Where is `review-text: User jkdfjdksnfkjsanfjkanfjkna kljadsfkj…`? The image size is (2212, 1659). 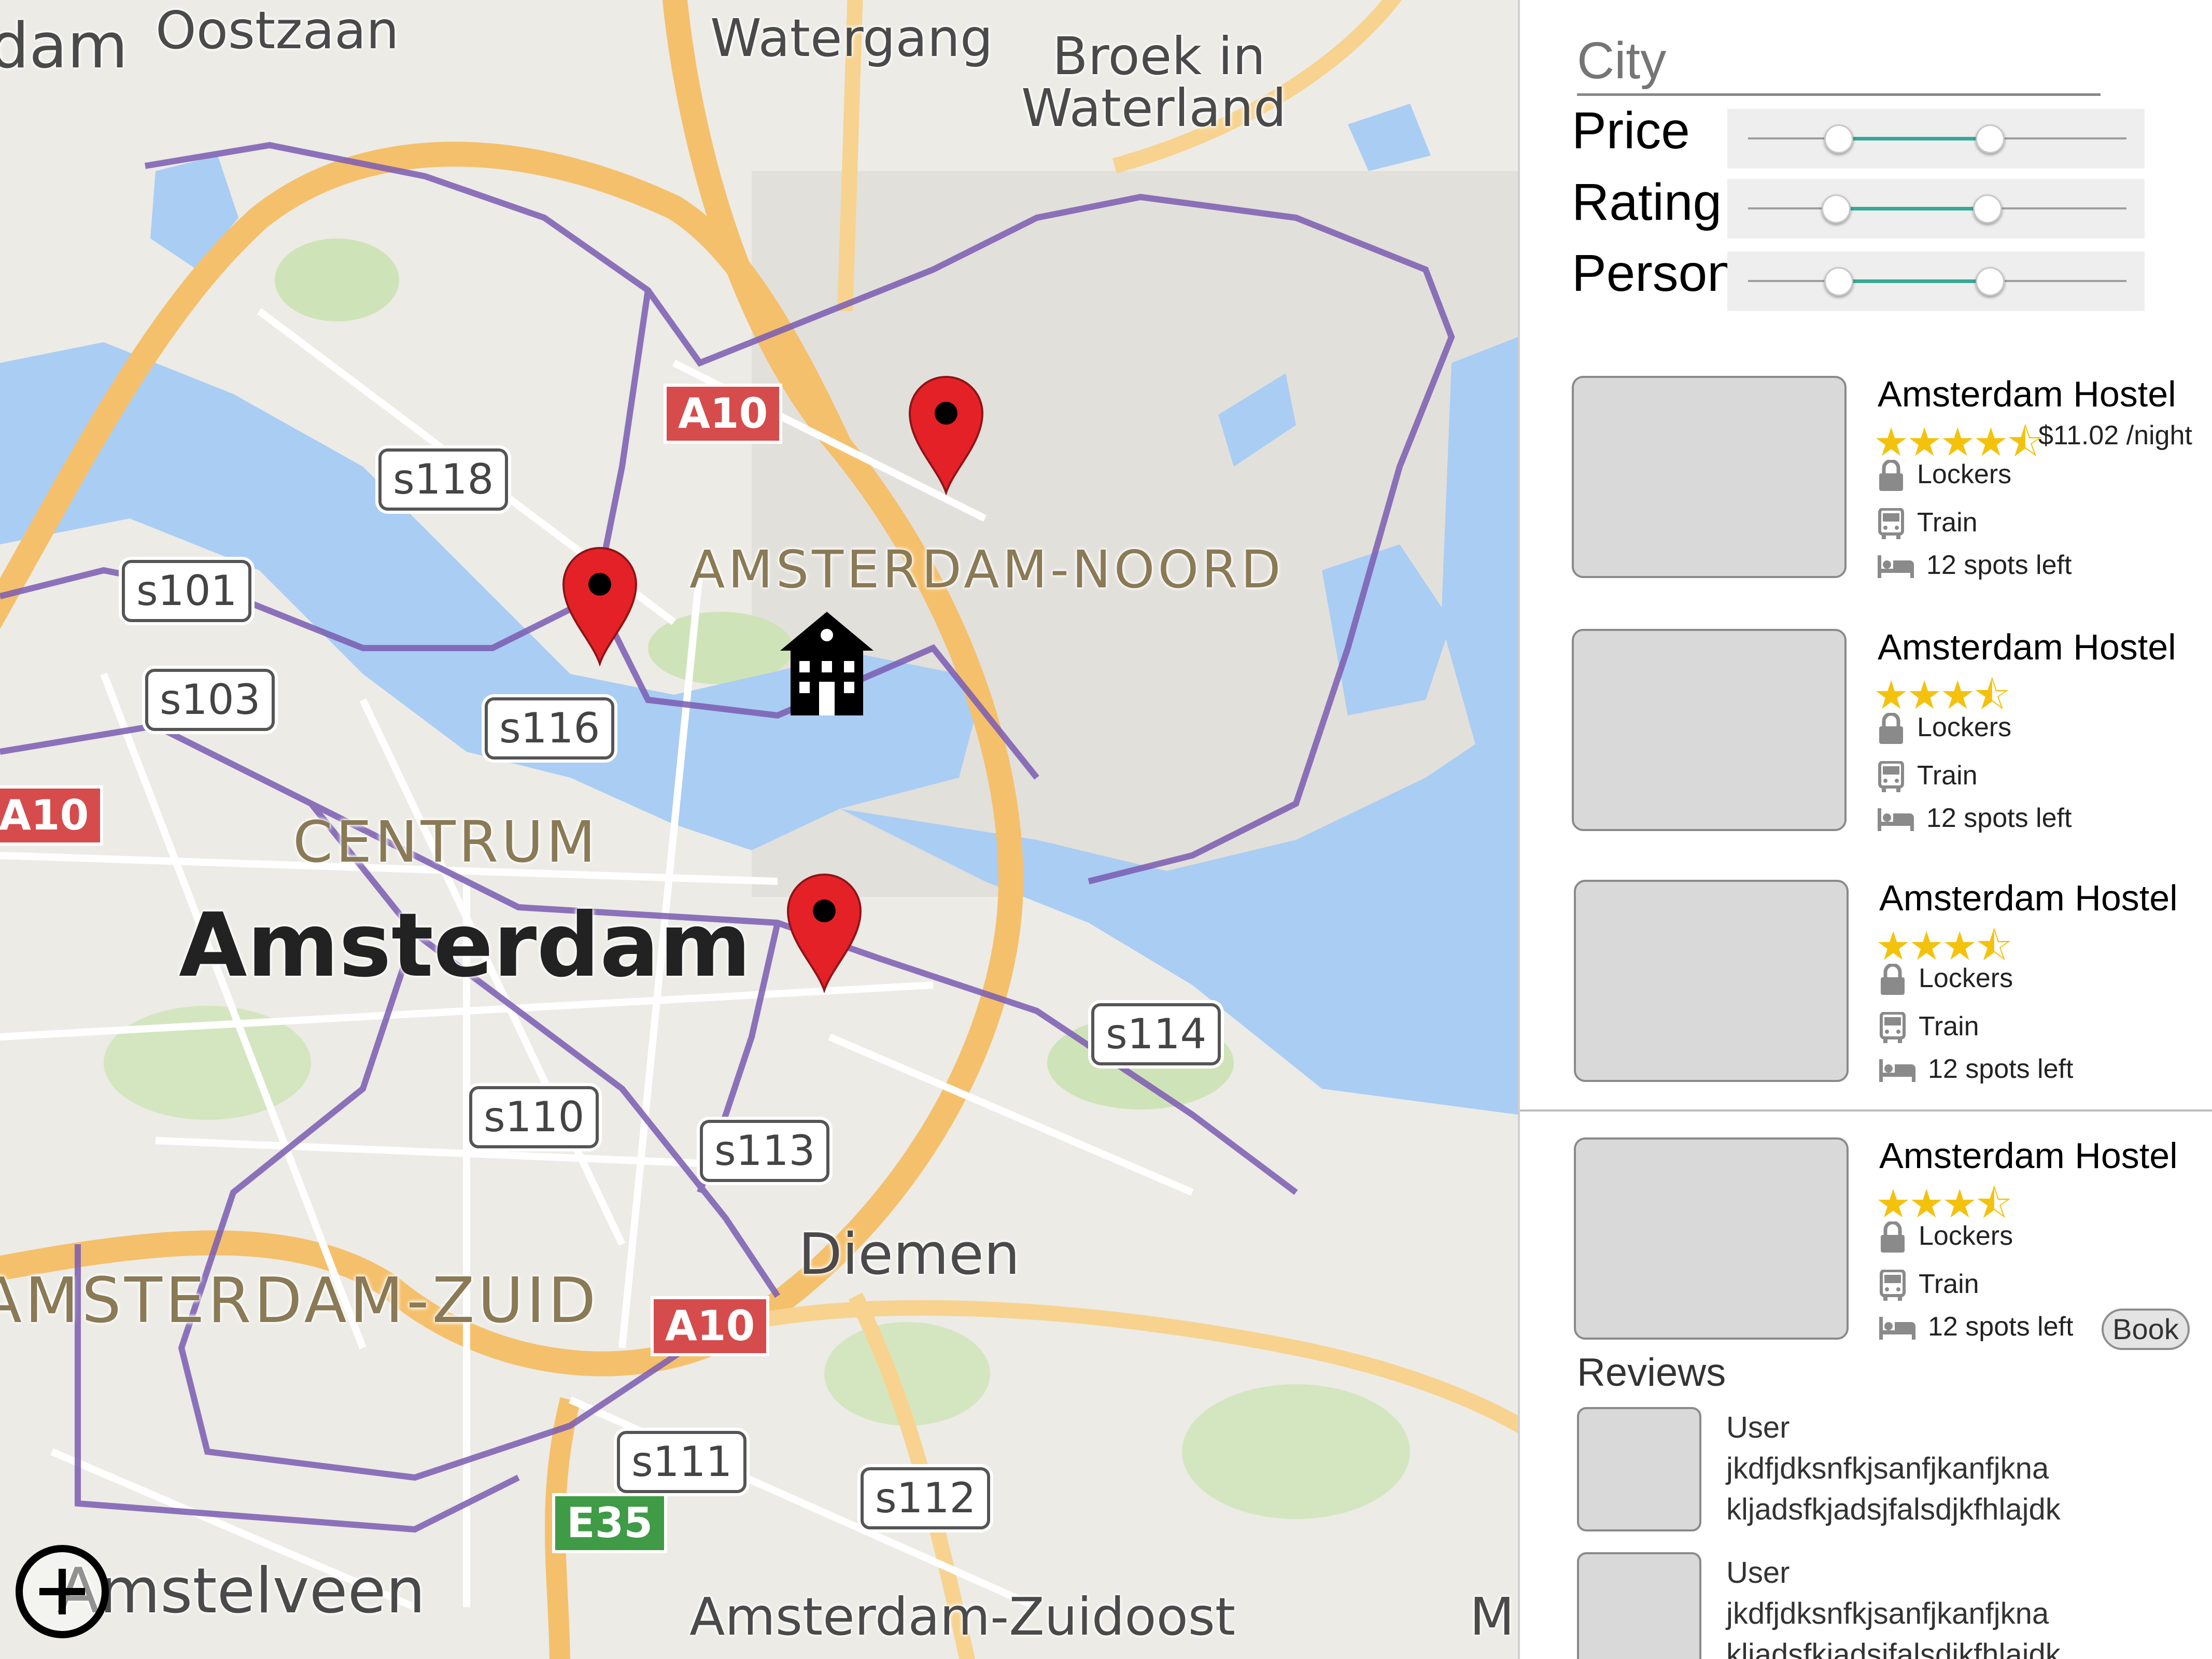
review-text: User jkdfjdksnfkjsanfjkanfjkna kljadsfkj… is located at coordinates (1893, 1605).